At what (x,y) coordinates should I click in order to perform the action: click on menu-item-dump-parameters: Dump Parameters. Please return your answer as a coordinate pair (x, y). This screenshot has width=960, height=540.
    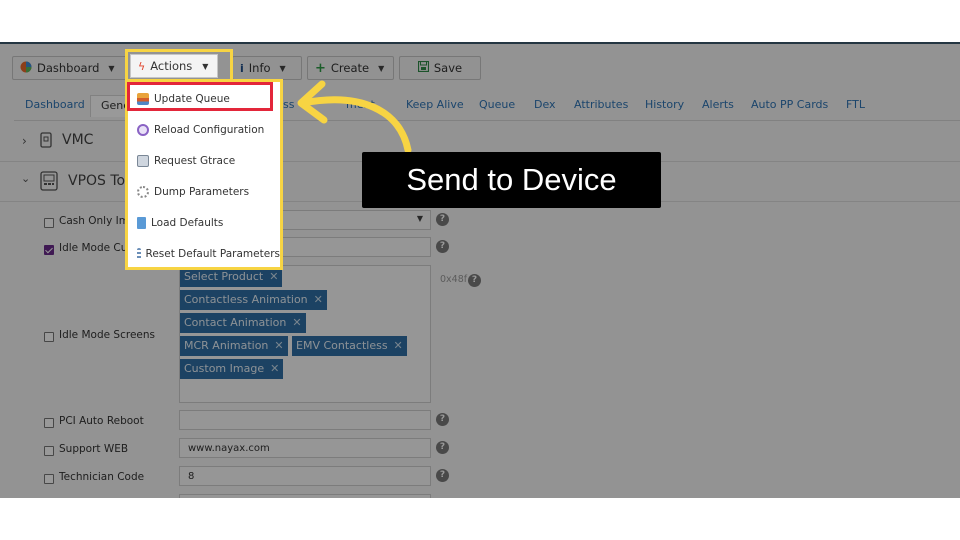
    Looking at the image, I should click on (204, 192).